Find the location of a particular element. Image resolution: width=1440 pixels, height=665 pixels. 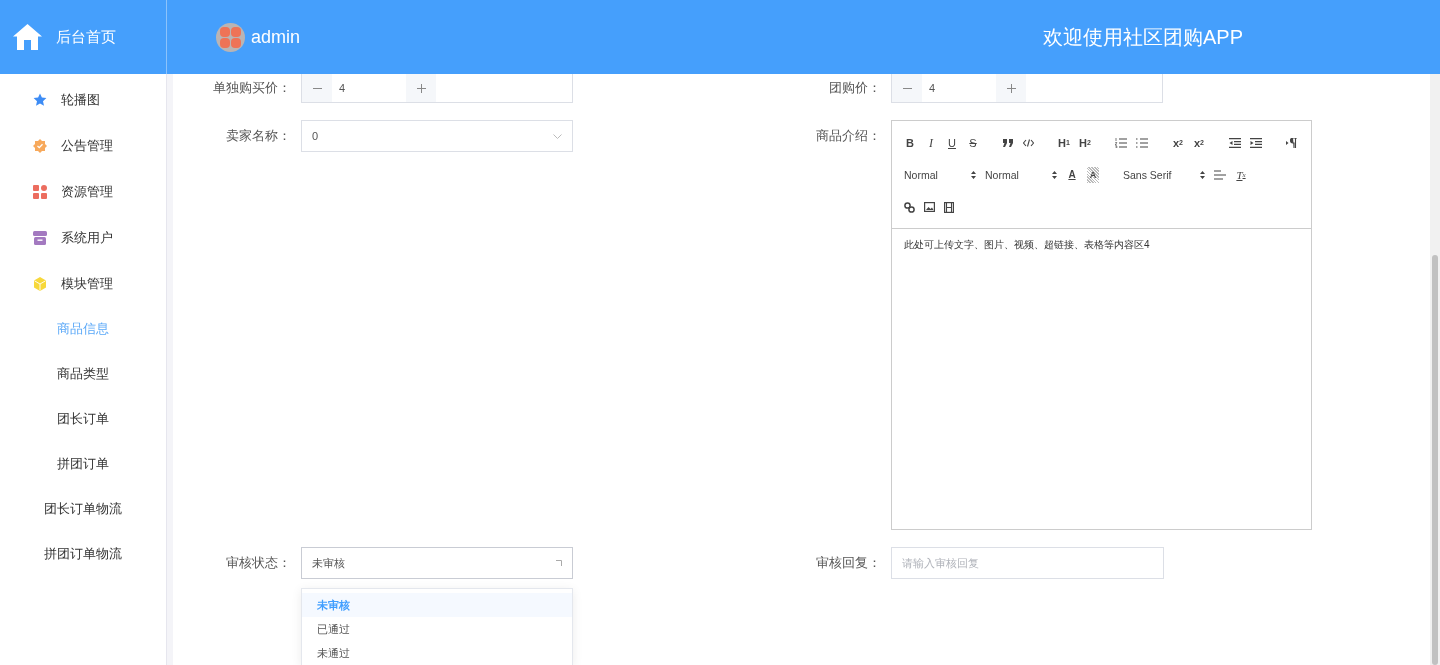

reply-input: 请输入审核回复 is located at coordinates (1027, 563).